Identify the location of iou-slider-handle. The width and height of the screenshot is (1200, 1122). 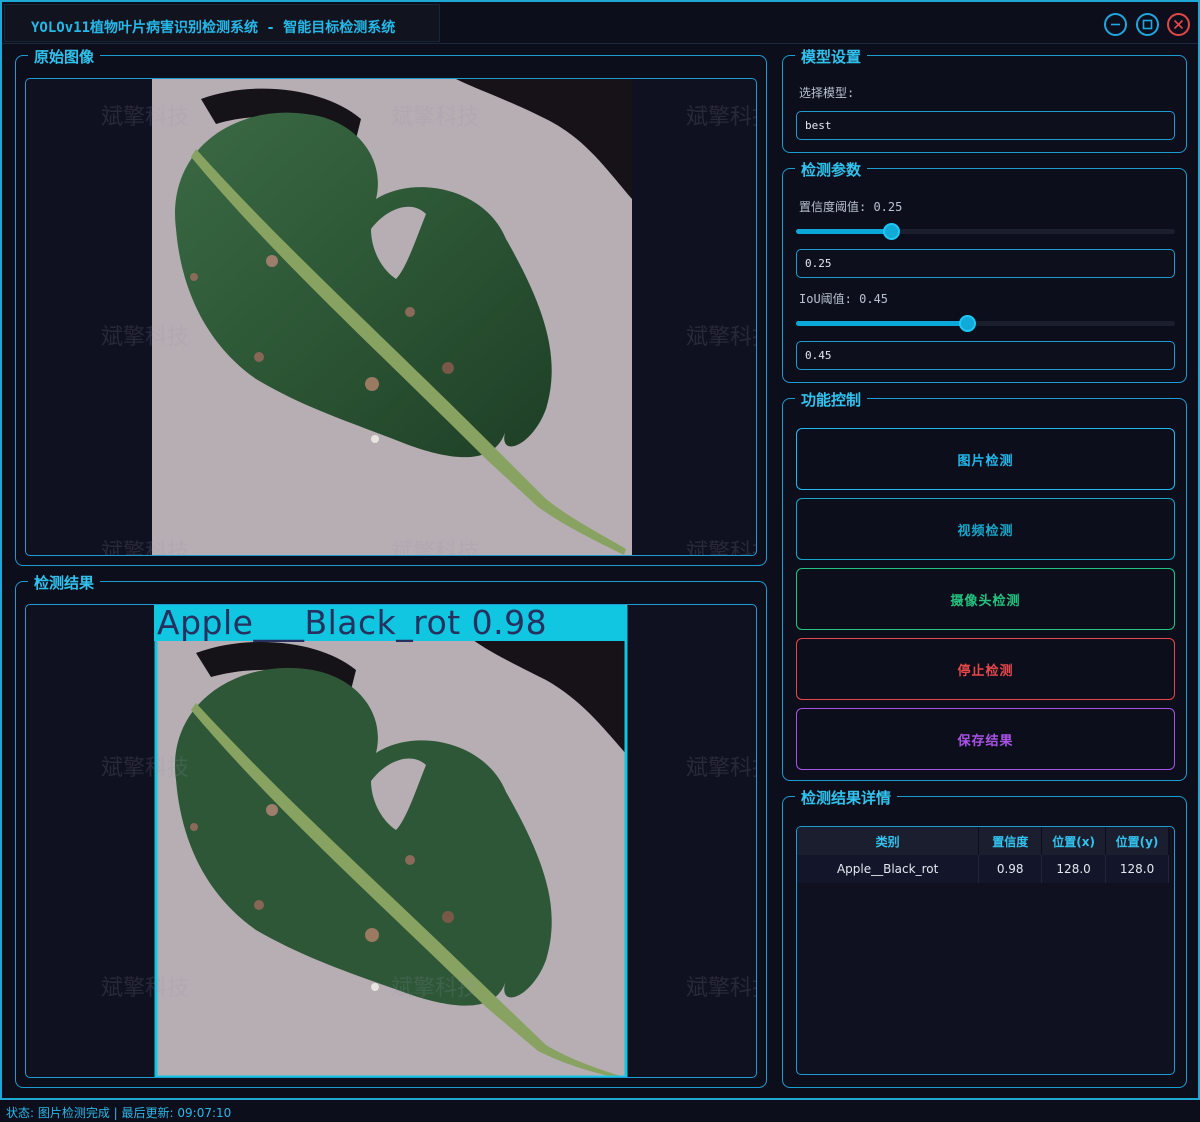
(967, 323).